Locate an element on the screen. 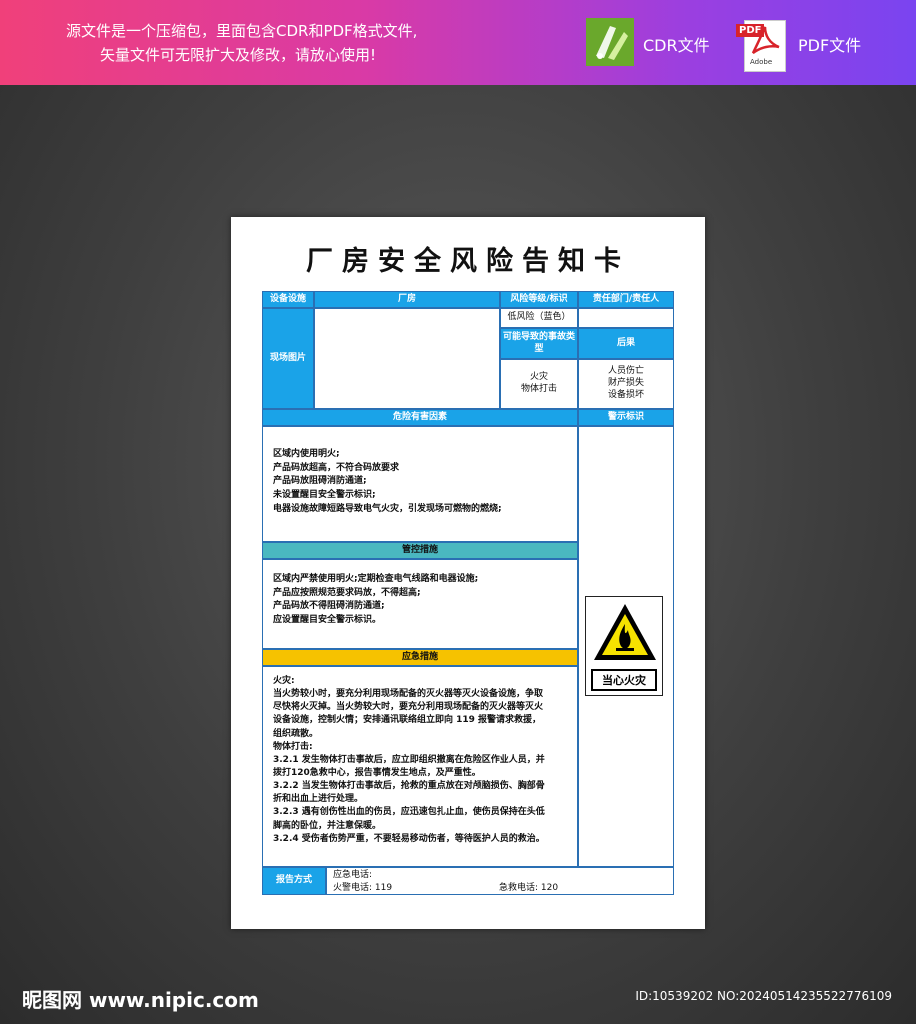 This screenshot has height=1024, width=916. consequence-item: 人员伤亡 is located at coordinates (625, 371).